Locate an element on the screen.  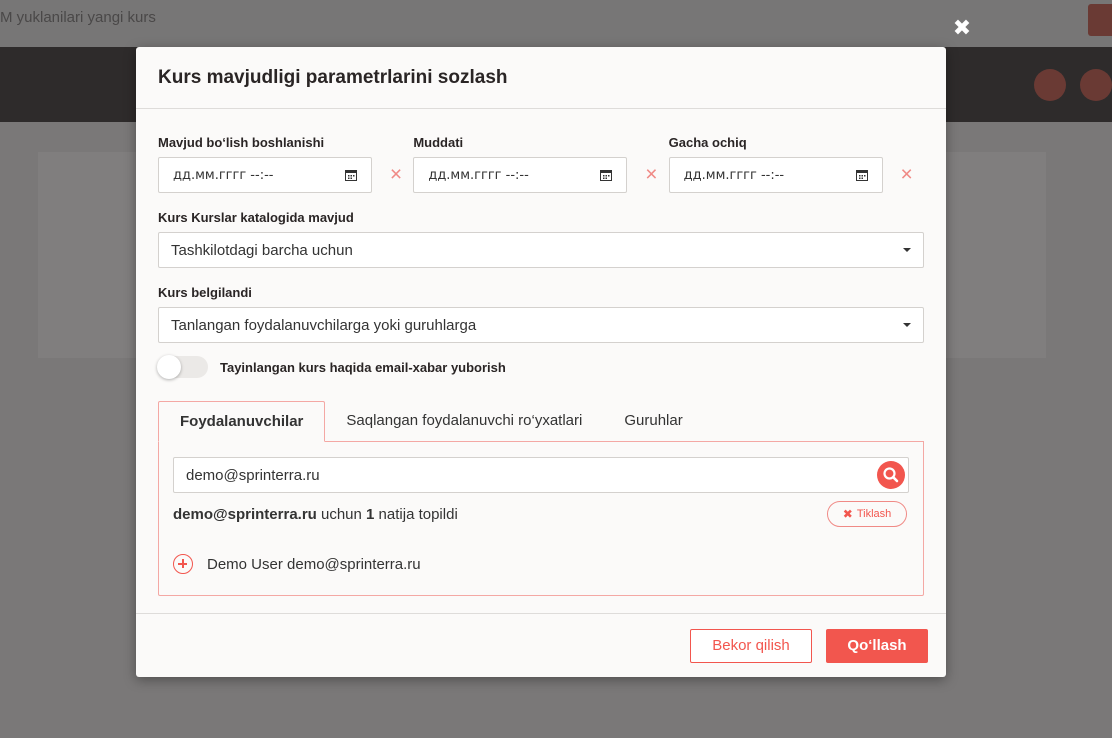
date-group-open-until: Gacha ochiq дд.мм.гггг --:-- × is located at coordinates (796, 164).